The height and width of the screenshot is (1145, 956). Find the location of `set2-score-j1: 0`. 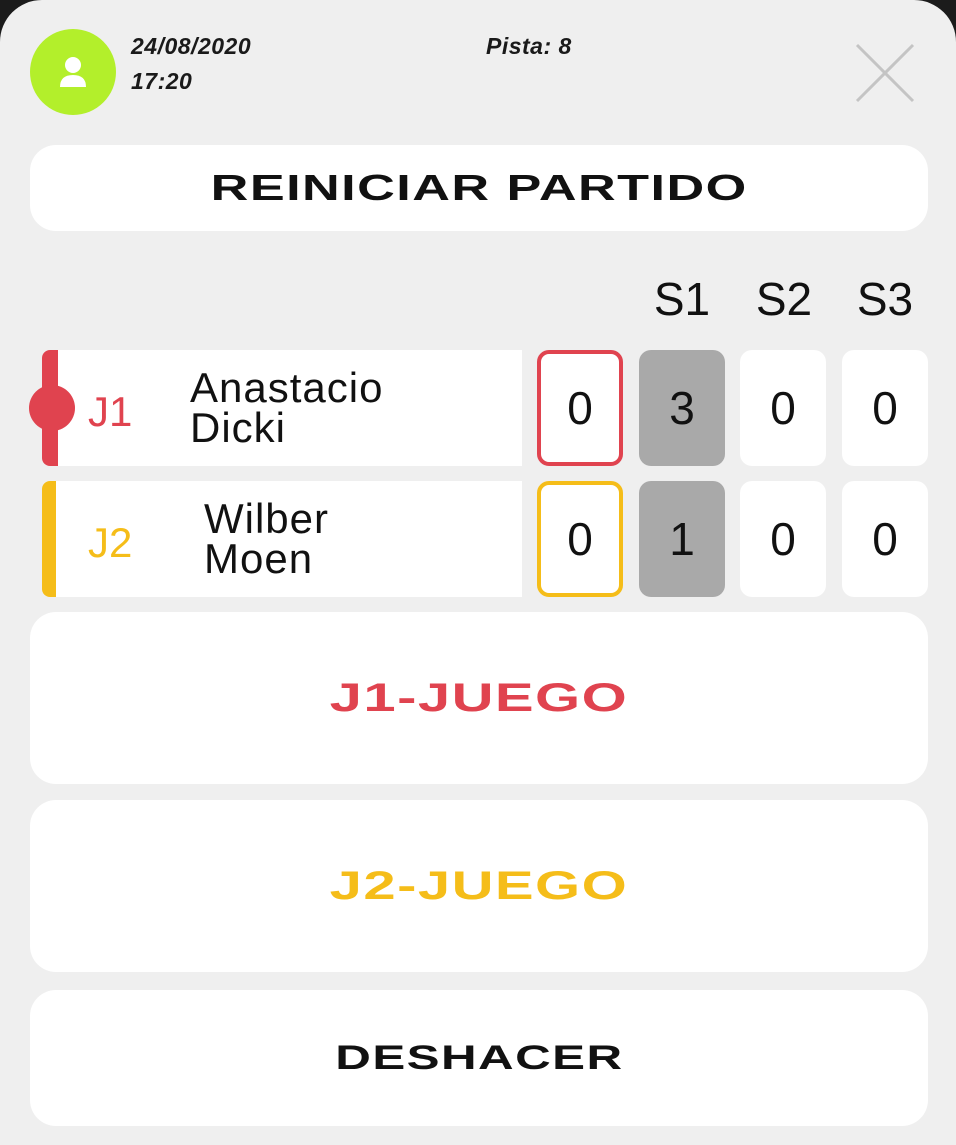

set2-score-j1: 0 is located at coordinates (783, 408).